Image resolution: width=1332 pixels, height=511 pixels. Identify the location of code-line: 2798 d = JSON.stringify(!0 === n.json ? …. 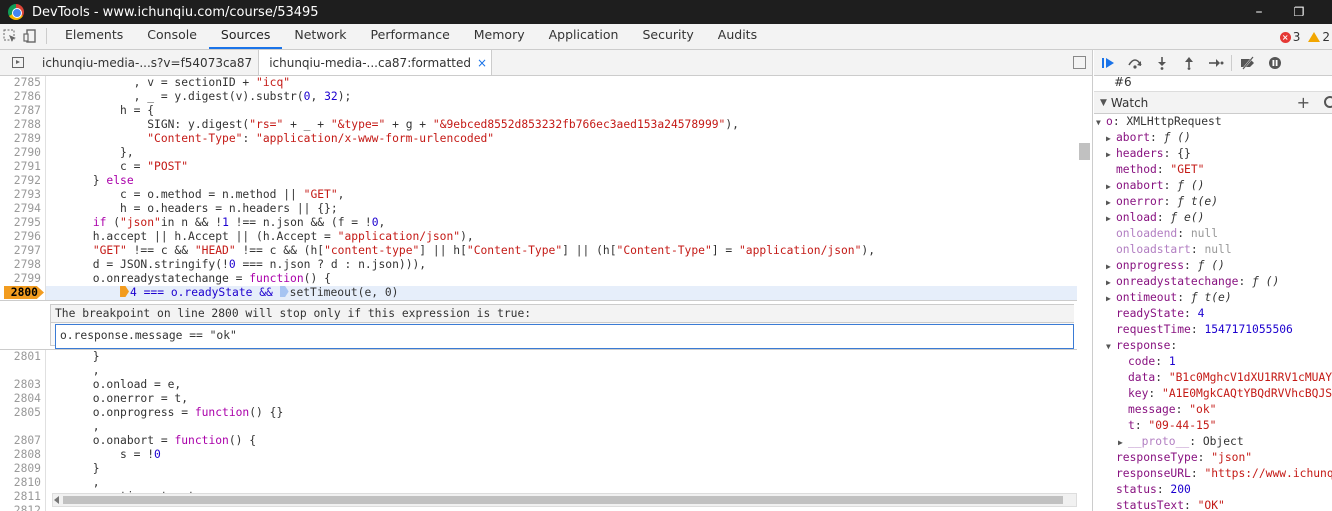
(546, 265).